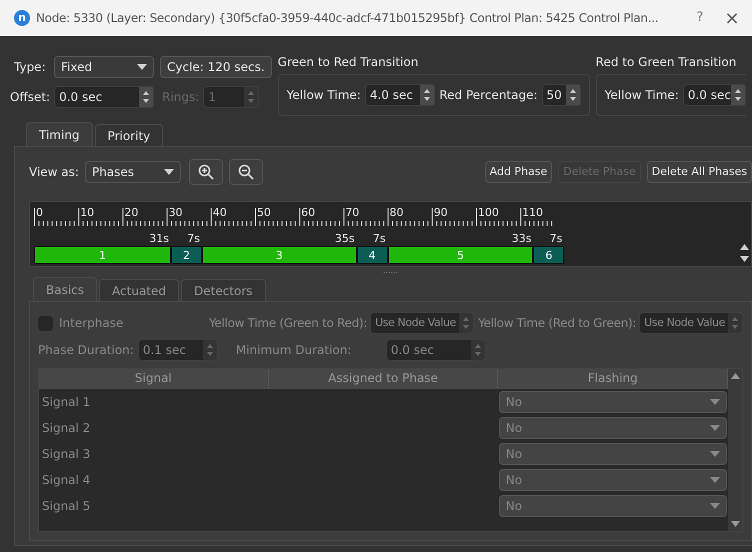 The height and width of the screenshot is (552, 752). Describe the element at coordinates (488, 95) in the screenshot. I see `percentage-label: Red Percentage:` at that location.